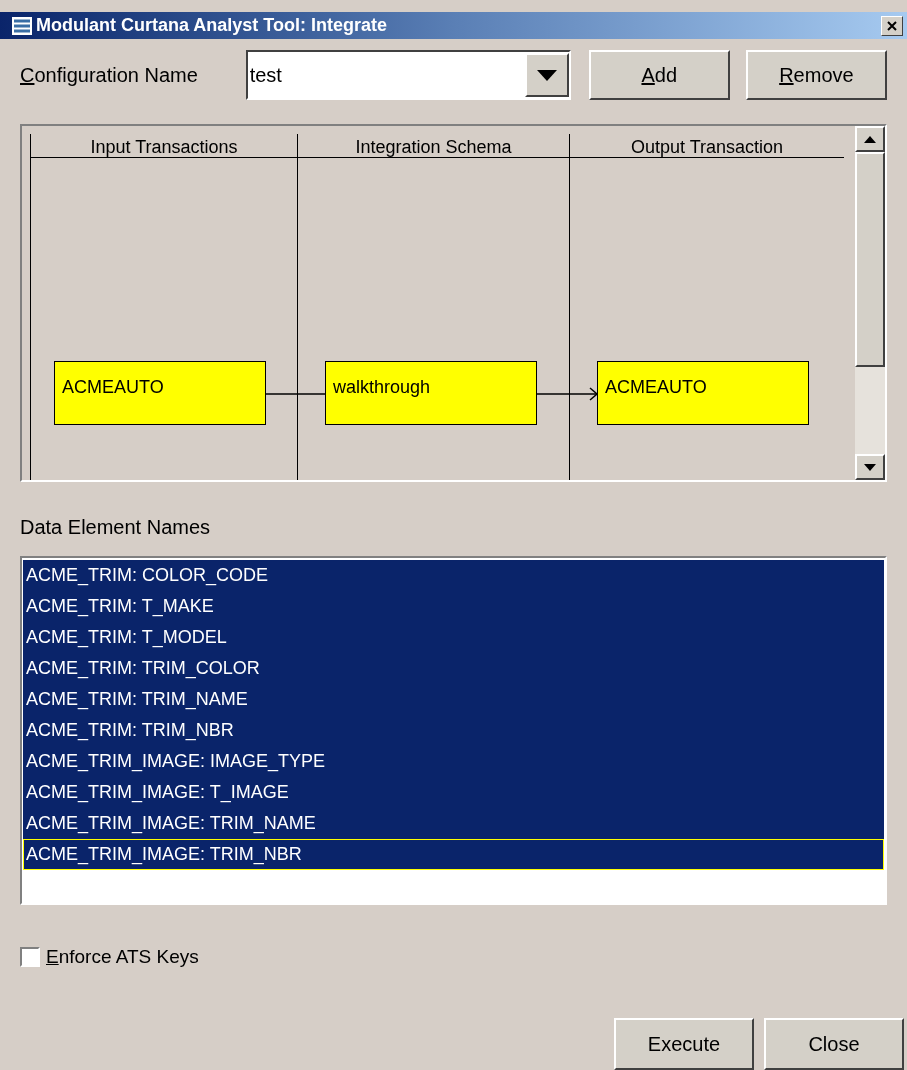 The image size is (907, 1070). I want to click on lane-header: Integration Schema, so click(433, 146).